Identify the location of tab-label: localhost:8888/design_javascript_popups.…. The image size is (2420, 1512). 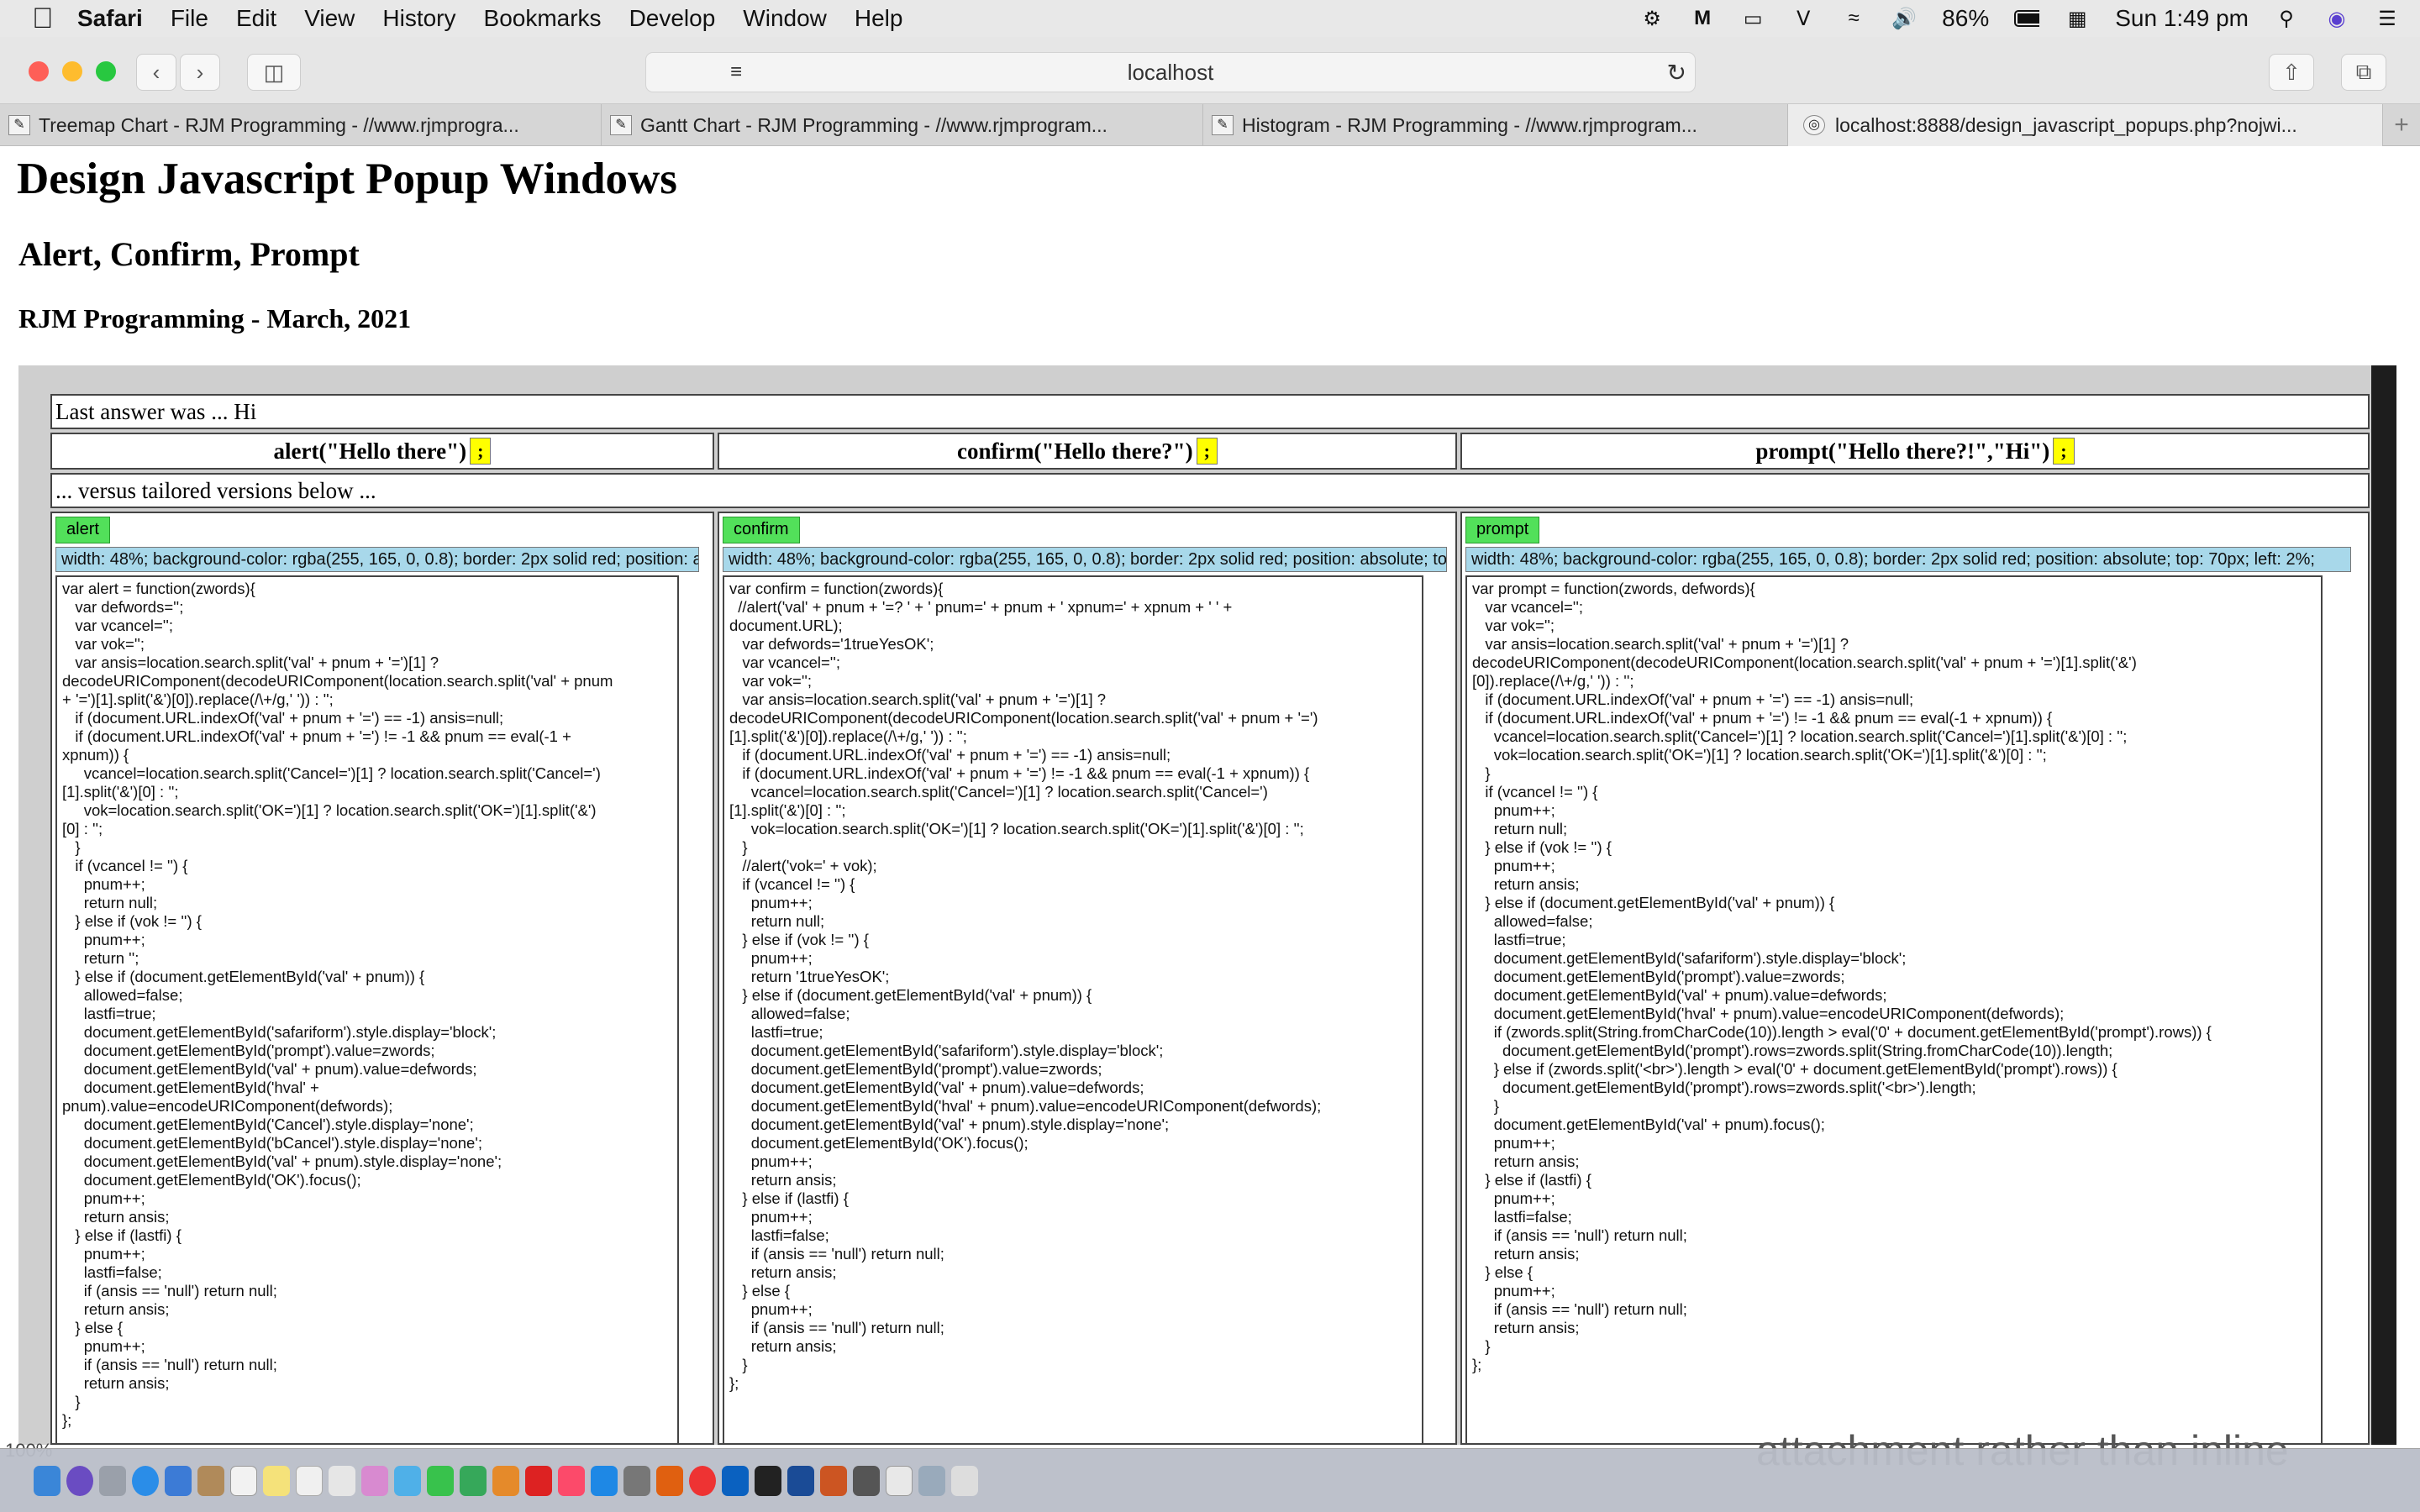
(2066, 124).